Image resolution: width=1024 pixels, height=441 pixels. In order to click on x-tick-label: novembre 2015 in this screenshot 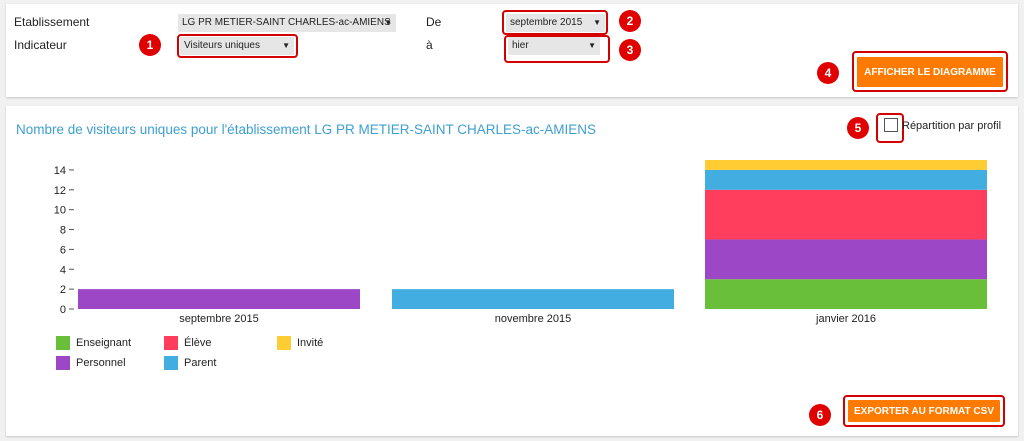, I will do `click(533, 319)`.